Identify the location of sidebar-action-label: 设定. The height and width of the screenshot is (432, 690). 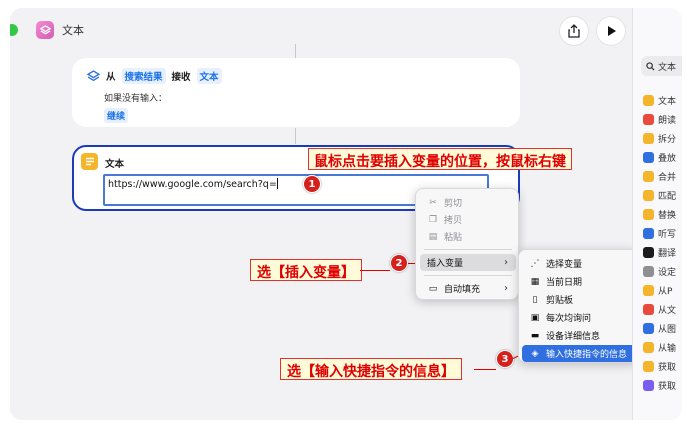
(667, 272).